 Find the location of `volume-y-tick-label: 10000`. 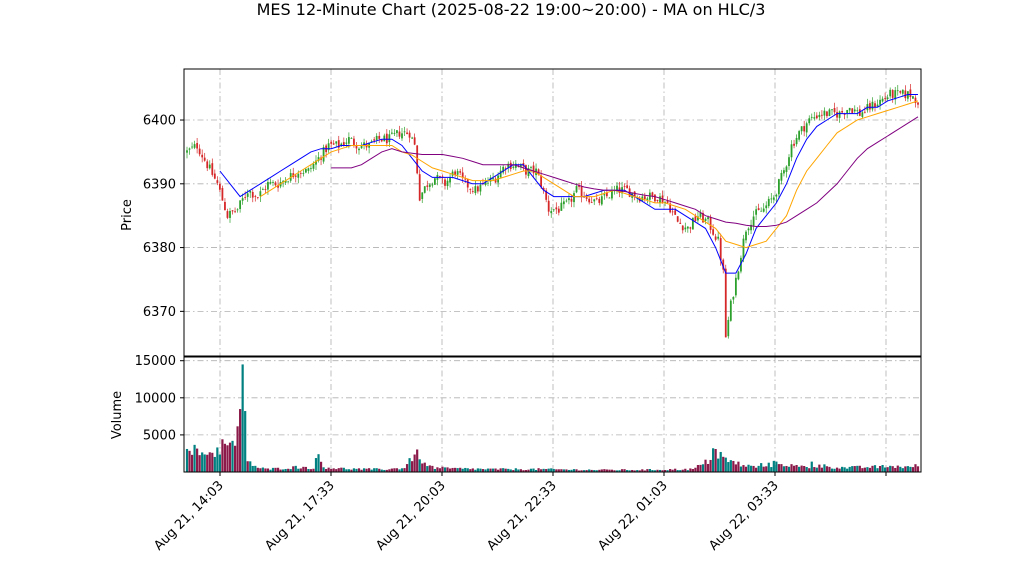

volume-y-tick-label: 10000 is located at coordinates (155, 398).